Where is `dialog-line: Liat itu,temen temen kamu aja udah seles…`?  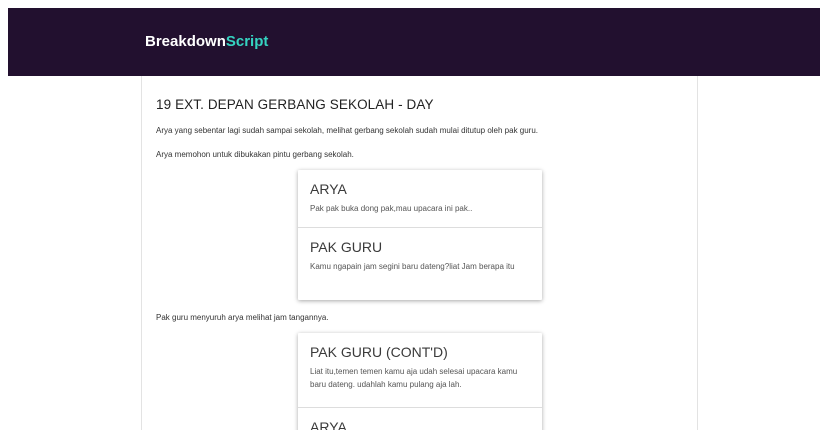
dialog-line: Liat itu,temen temen kamu aja udah seles… is located at coordinates (414, 378).